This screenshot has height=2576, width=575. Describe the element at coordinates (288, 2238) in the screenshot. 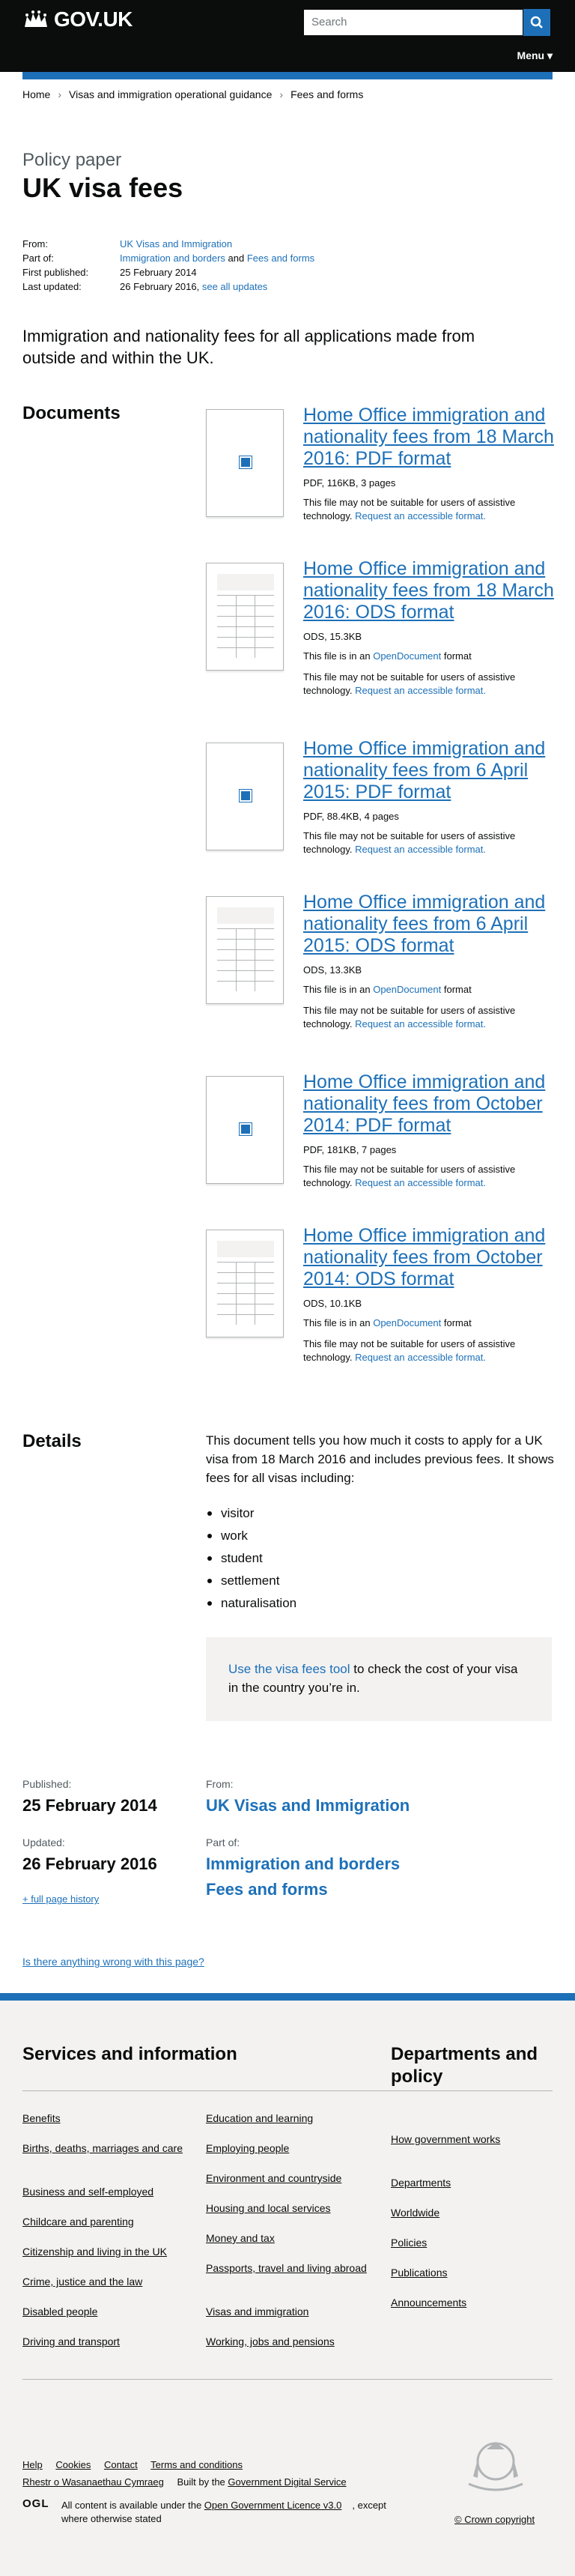

I see `footer-link: Money and tax` at that location.